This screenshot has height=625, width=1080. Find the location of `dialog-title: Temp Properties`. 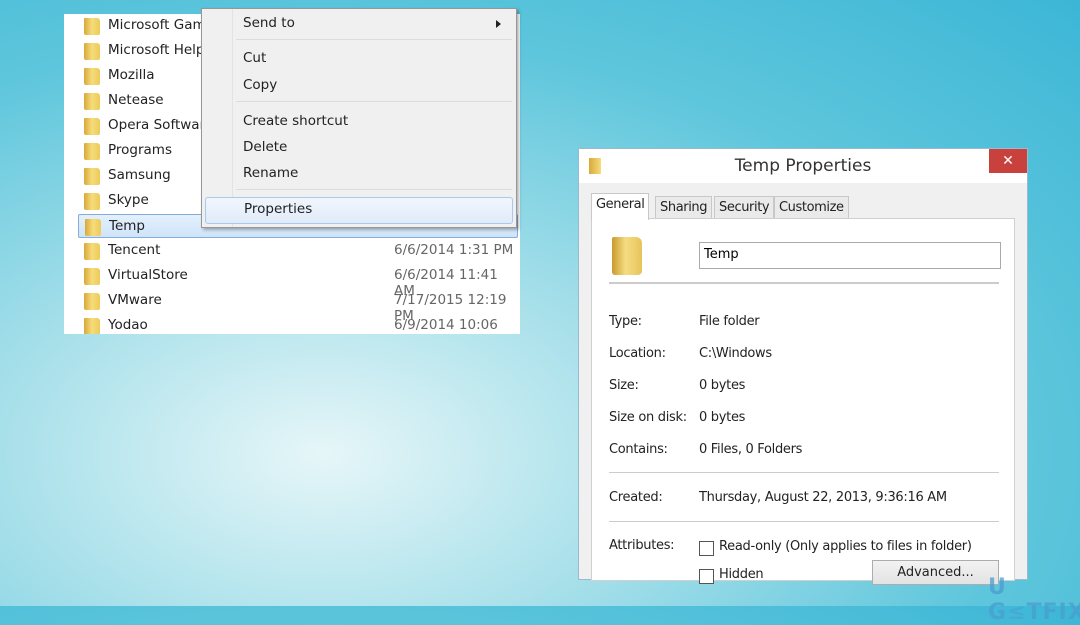

dialog-title: Temp Properties is located at coordinates (803, 166).